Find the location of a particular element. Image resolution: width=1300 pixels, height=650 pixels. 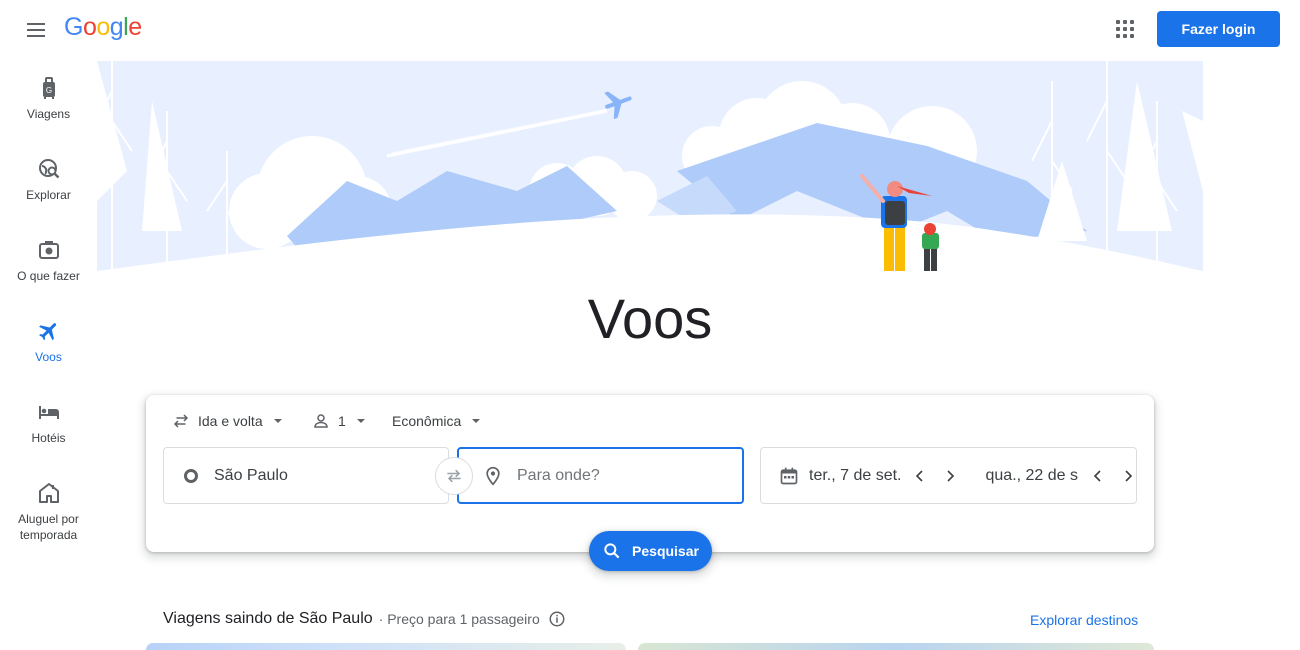

sidebar-item-hoteis: Hotéis is located at coordinates (48, 423).